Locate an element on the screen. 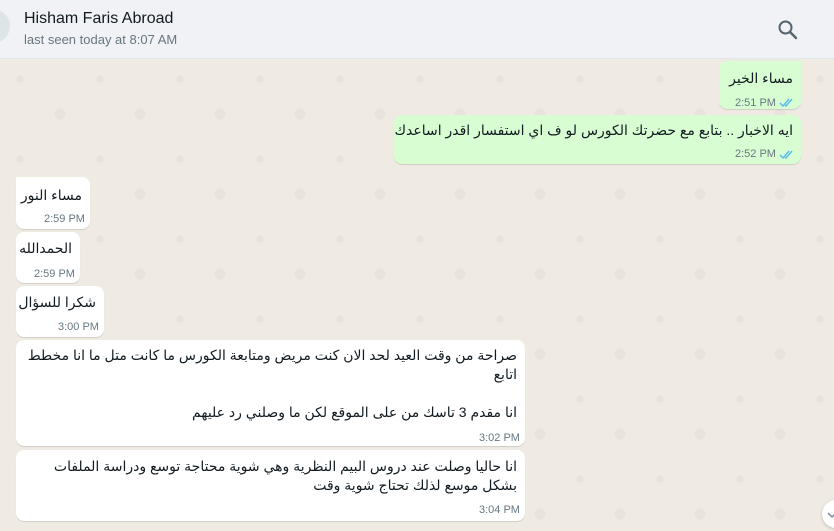 This screenshot has height=531, width=834. message-time: 3:02 PM is located at coordinates (499, 438).